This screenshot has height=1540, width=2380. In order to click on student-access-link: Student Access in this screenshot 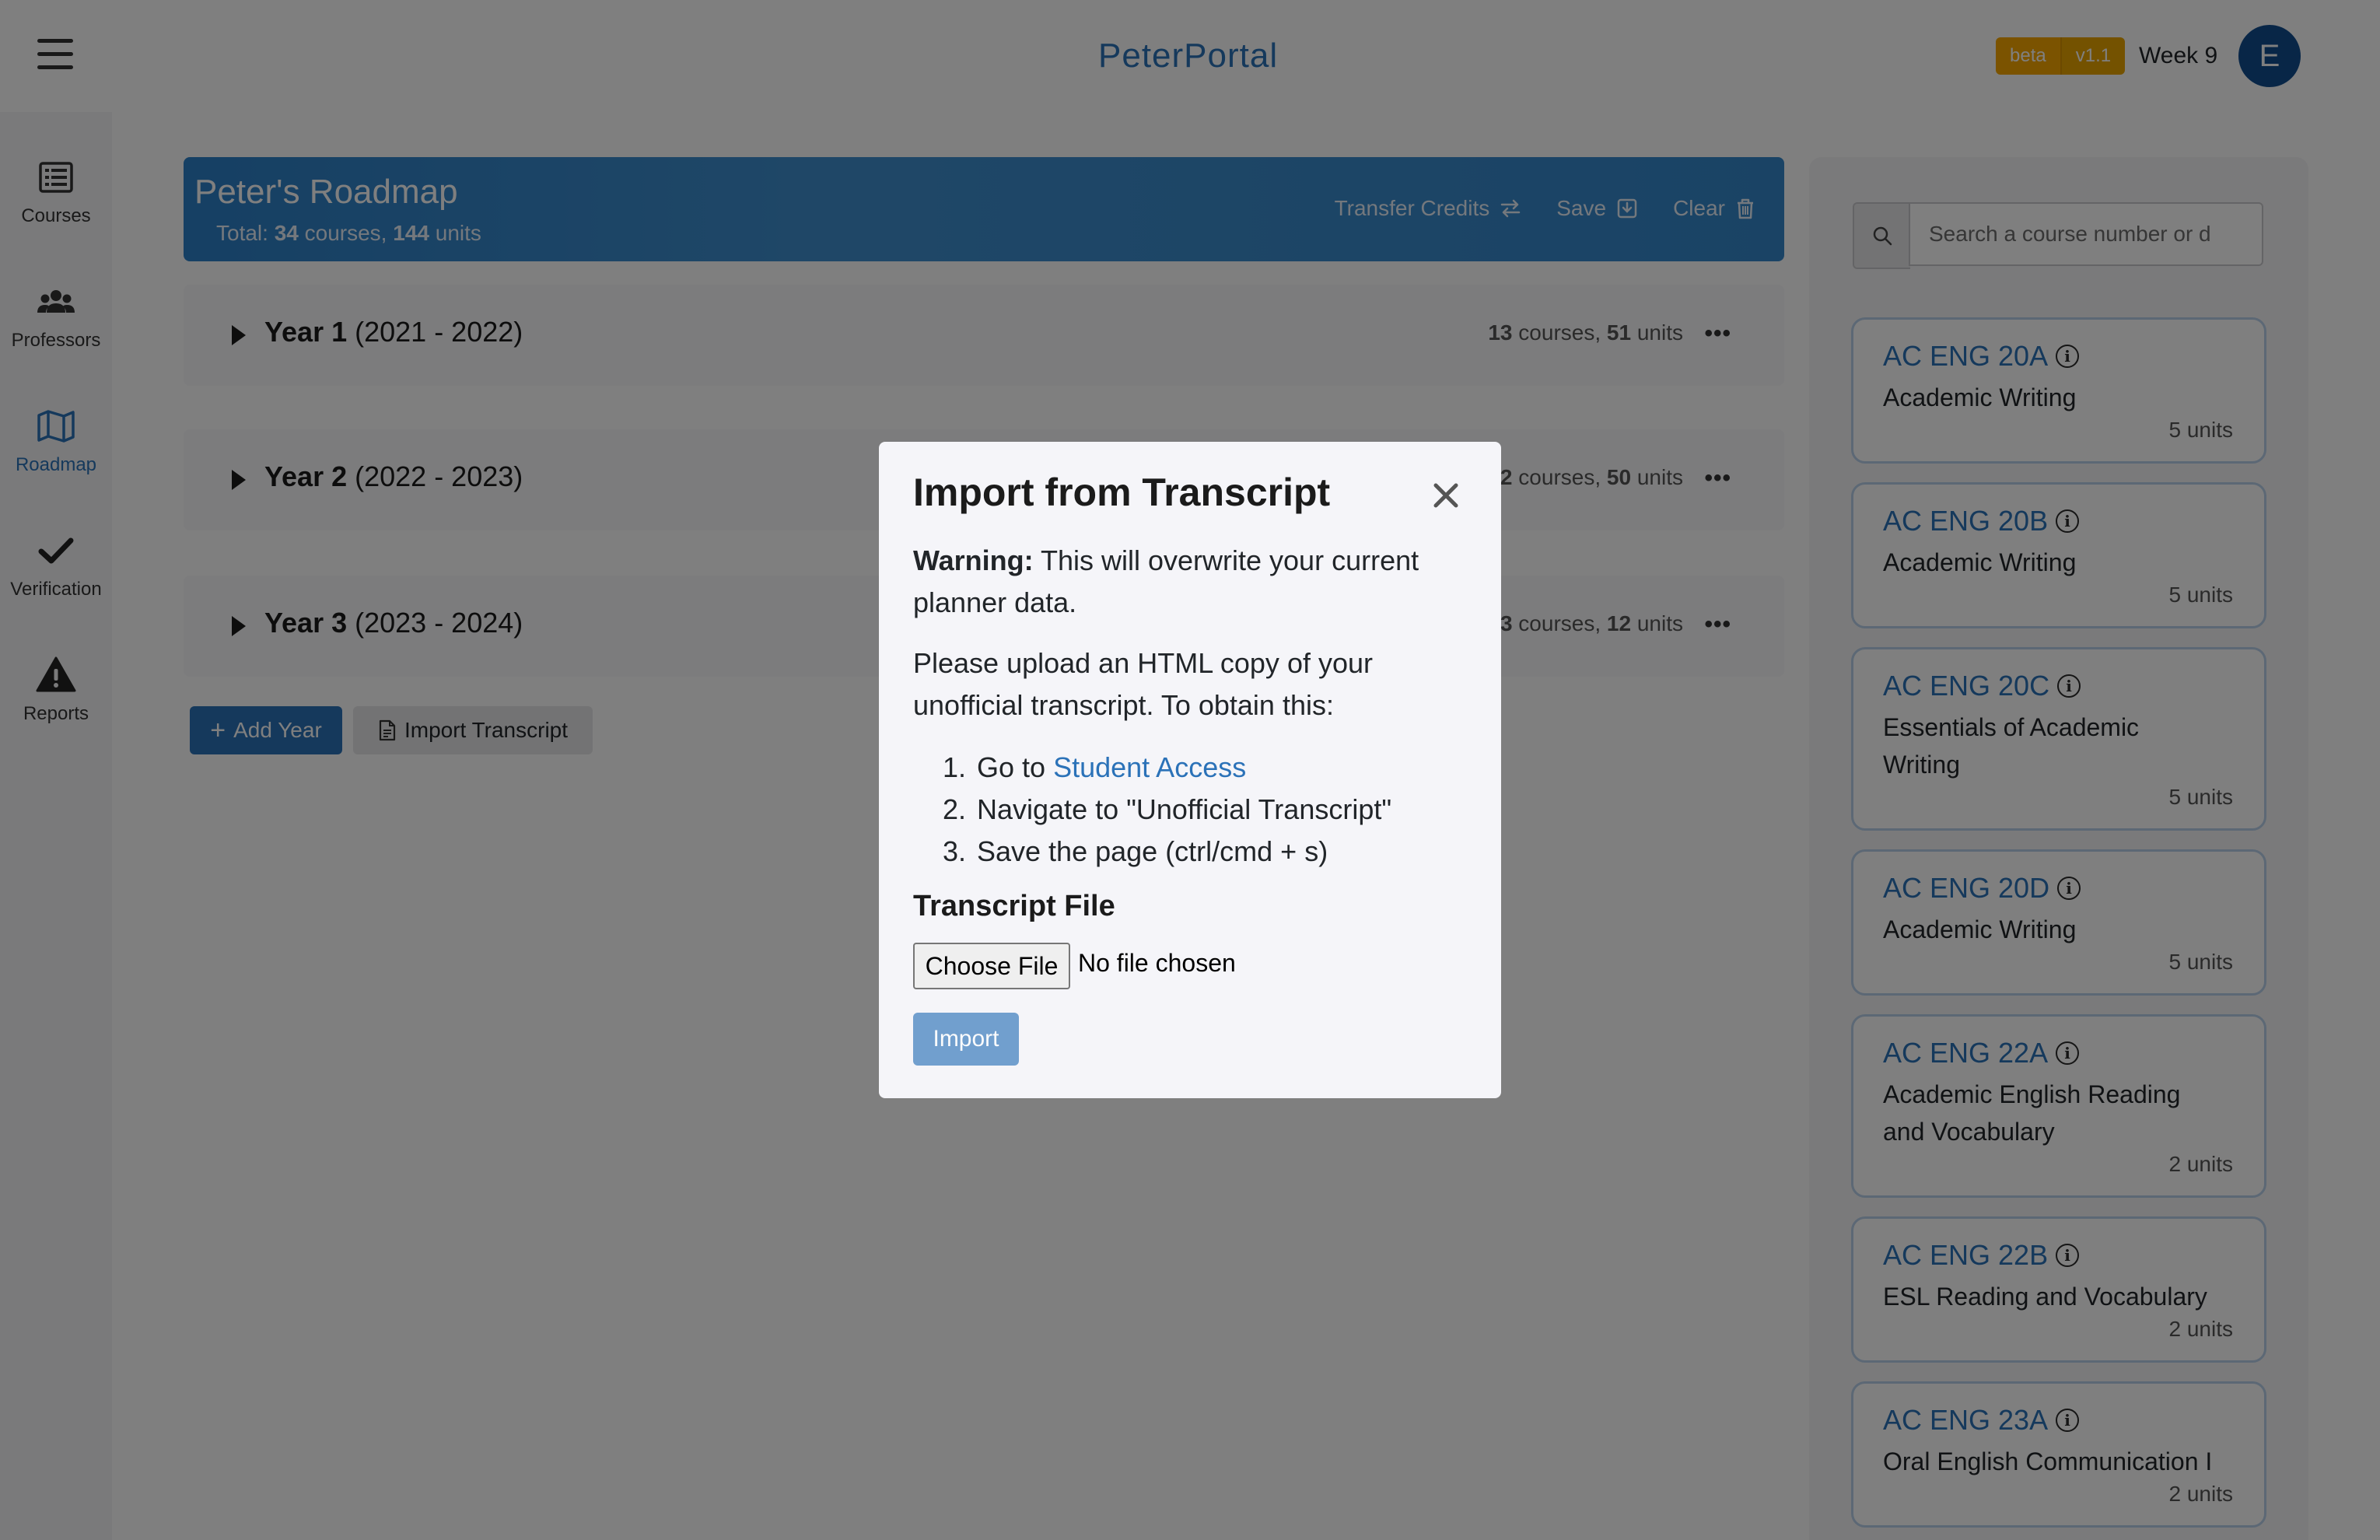, I will do `click(1150, 767)`.